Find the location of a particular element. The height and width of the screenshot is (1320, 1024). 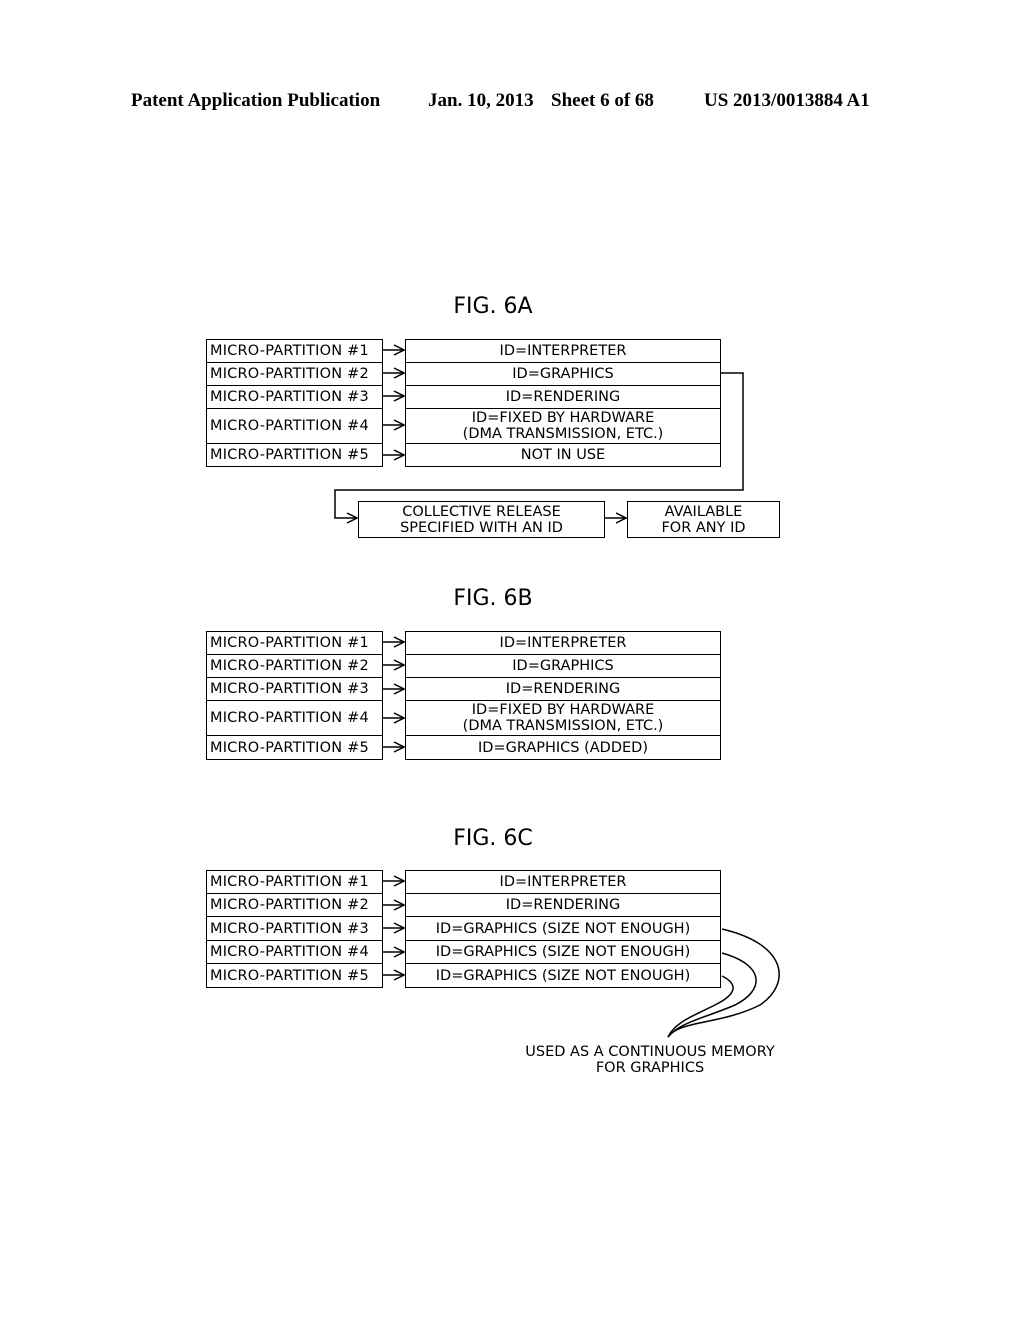

continuous-memory-note: USED AS A CONTINUOUS MEMORY FOR GRAPHICS is located at coordinates (650, 1060).